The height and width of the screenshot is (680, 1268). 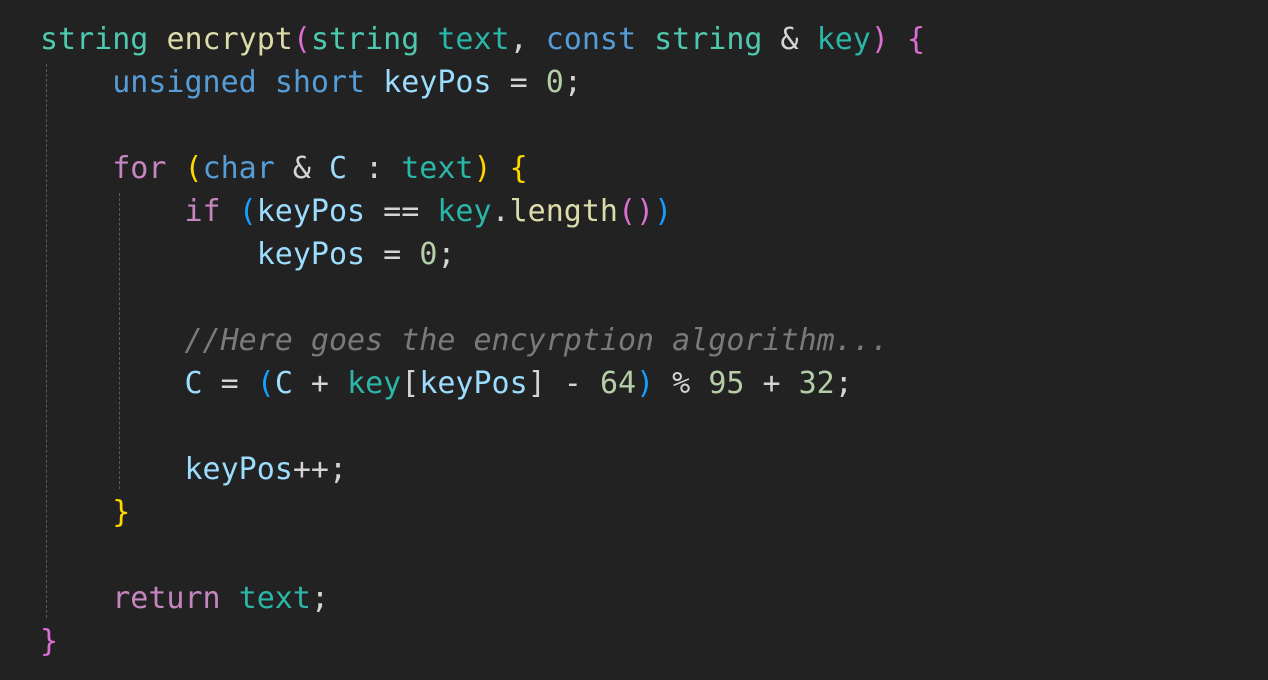 What do you see at coordinates (229, 39) in the screenshot?
I see `code-token: encrypt` at bounding box center [229, 39].